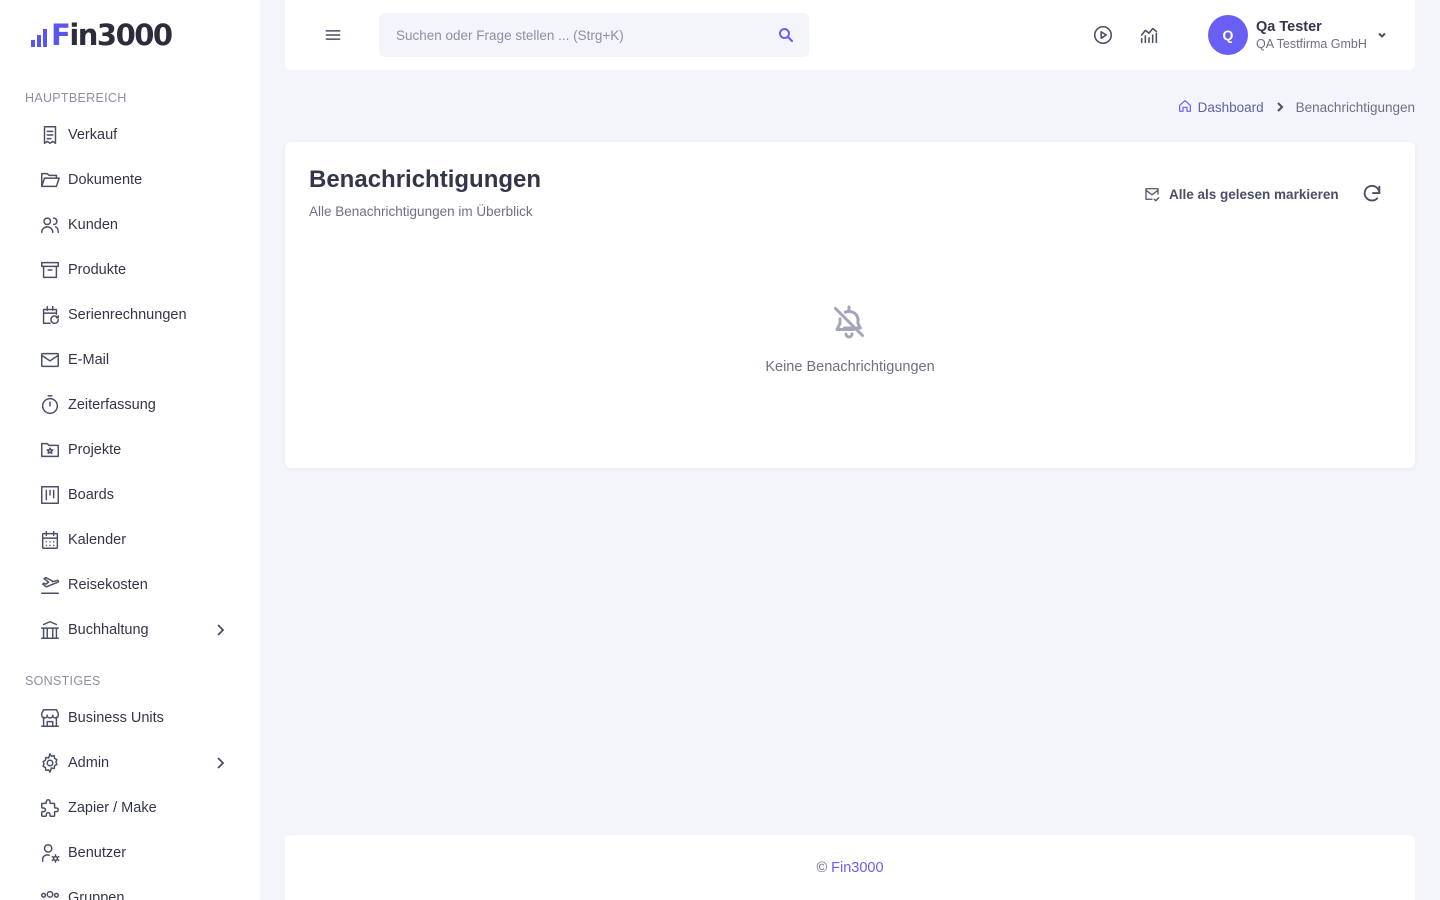 The height and width of the screenshot is (900, 1440). I want to click on app-logo: Fin3000, so click(102, 35).